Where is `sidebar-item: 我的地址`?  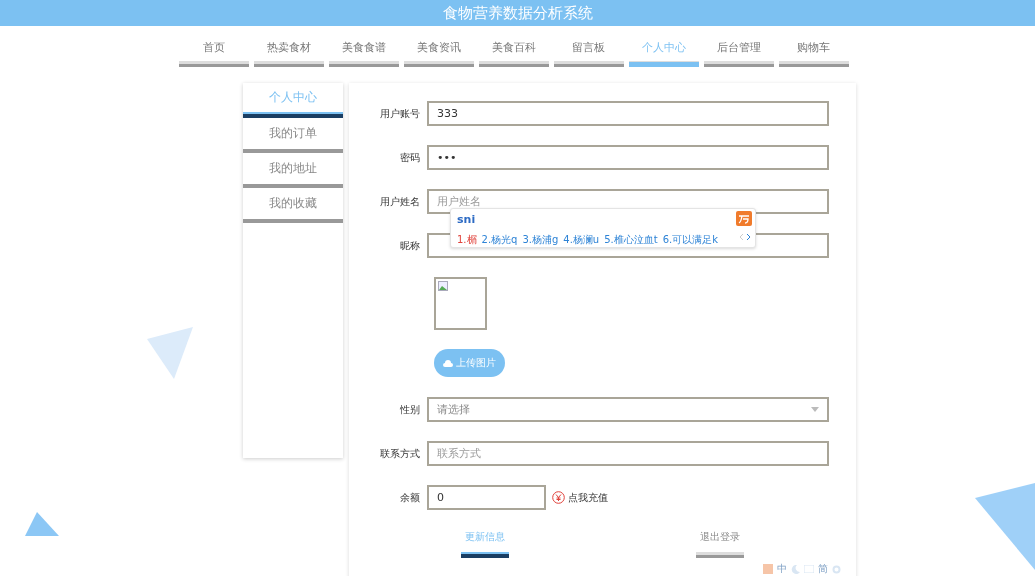 sidebar-item: 我的地址 is located at coordinates (293, 170).